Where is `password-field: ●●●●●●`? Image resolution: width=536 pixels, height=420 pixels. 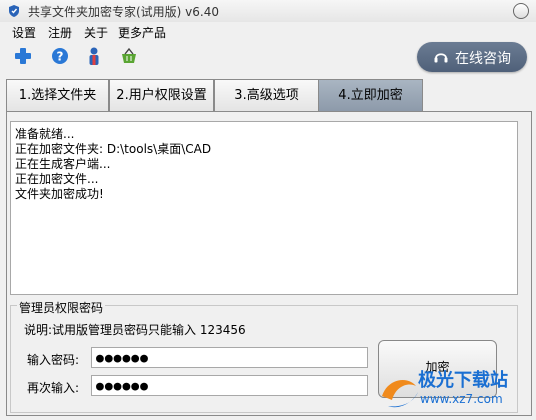 password-field: ●●●●●● is located at coordinates (229, 357).